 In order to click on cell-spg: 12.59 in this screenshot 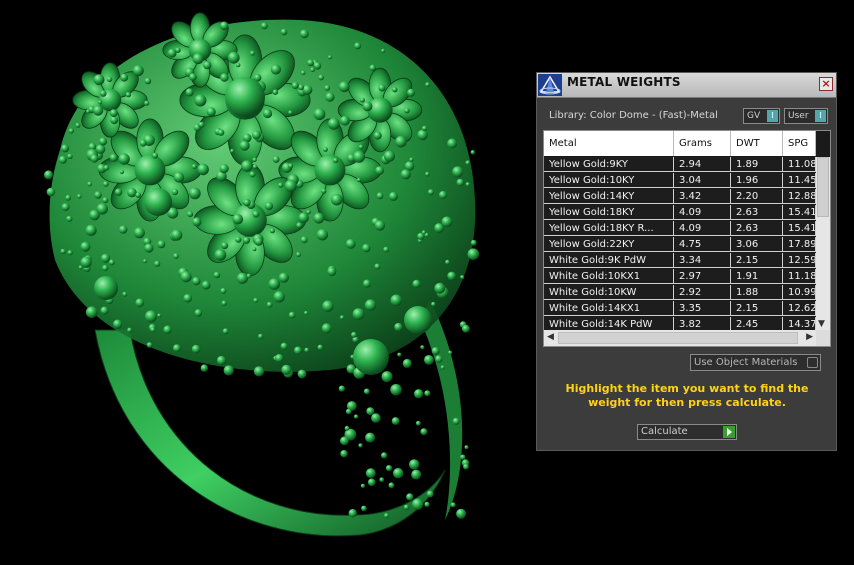, I will do `click(799, 260)`.